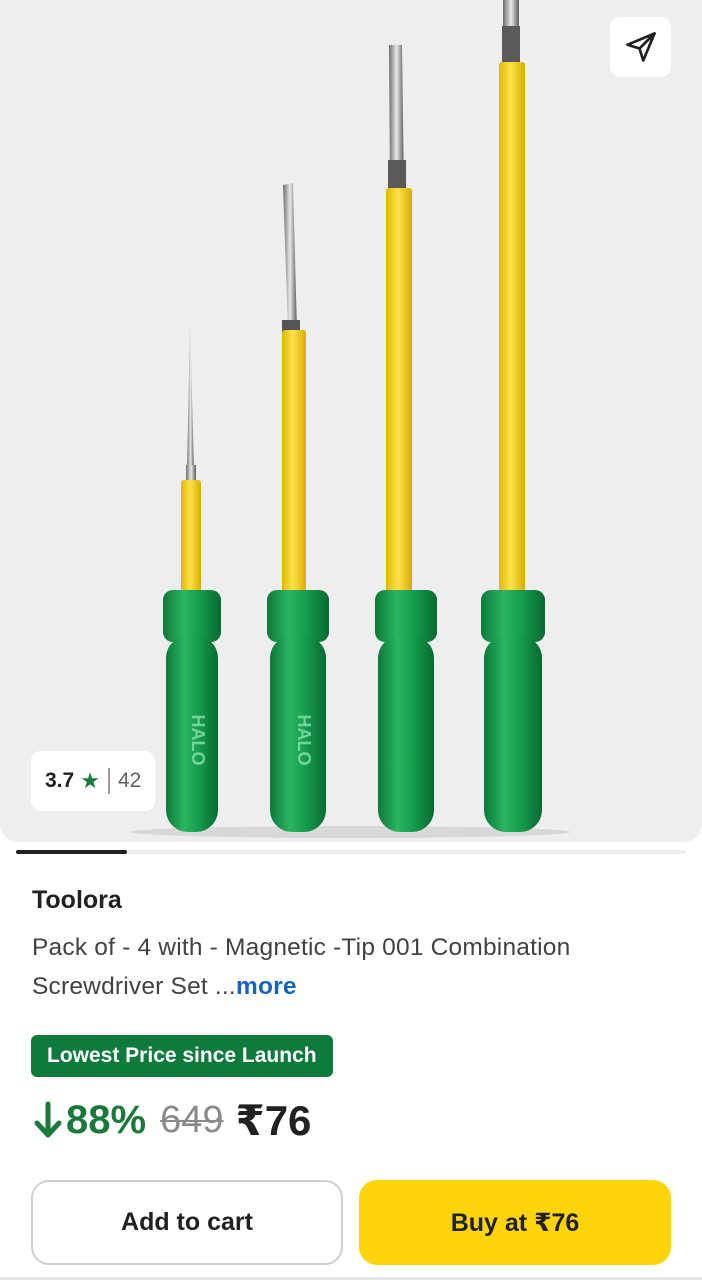  I want to click on rating-divider, so click(108, 781).